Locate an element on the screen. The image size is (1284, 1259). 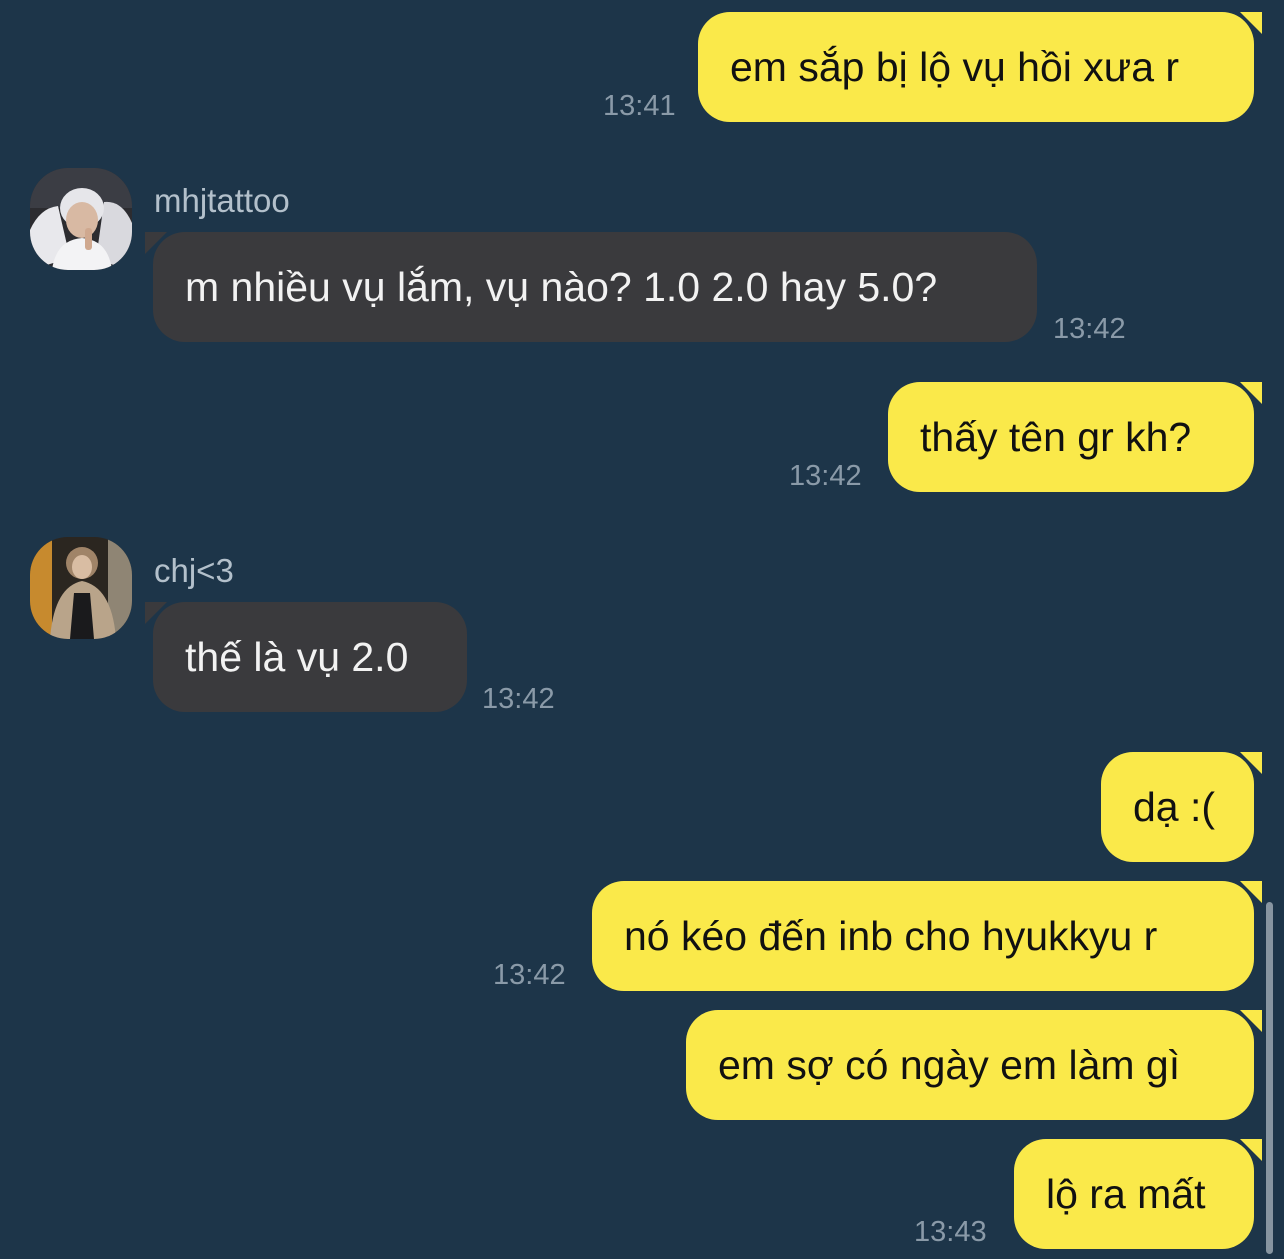
incoming-message-bubble: thế là vụ 2.0 is located at coordinates (306, 657).